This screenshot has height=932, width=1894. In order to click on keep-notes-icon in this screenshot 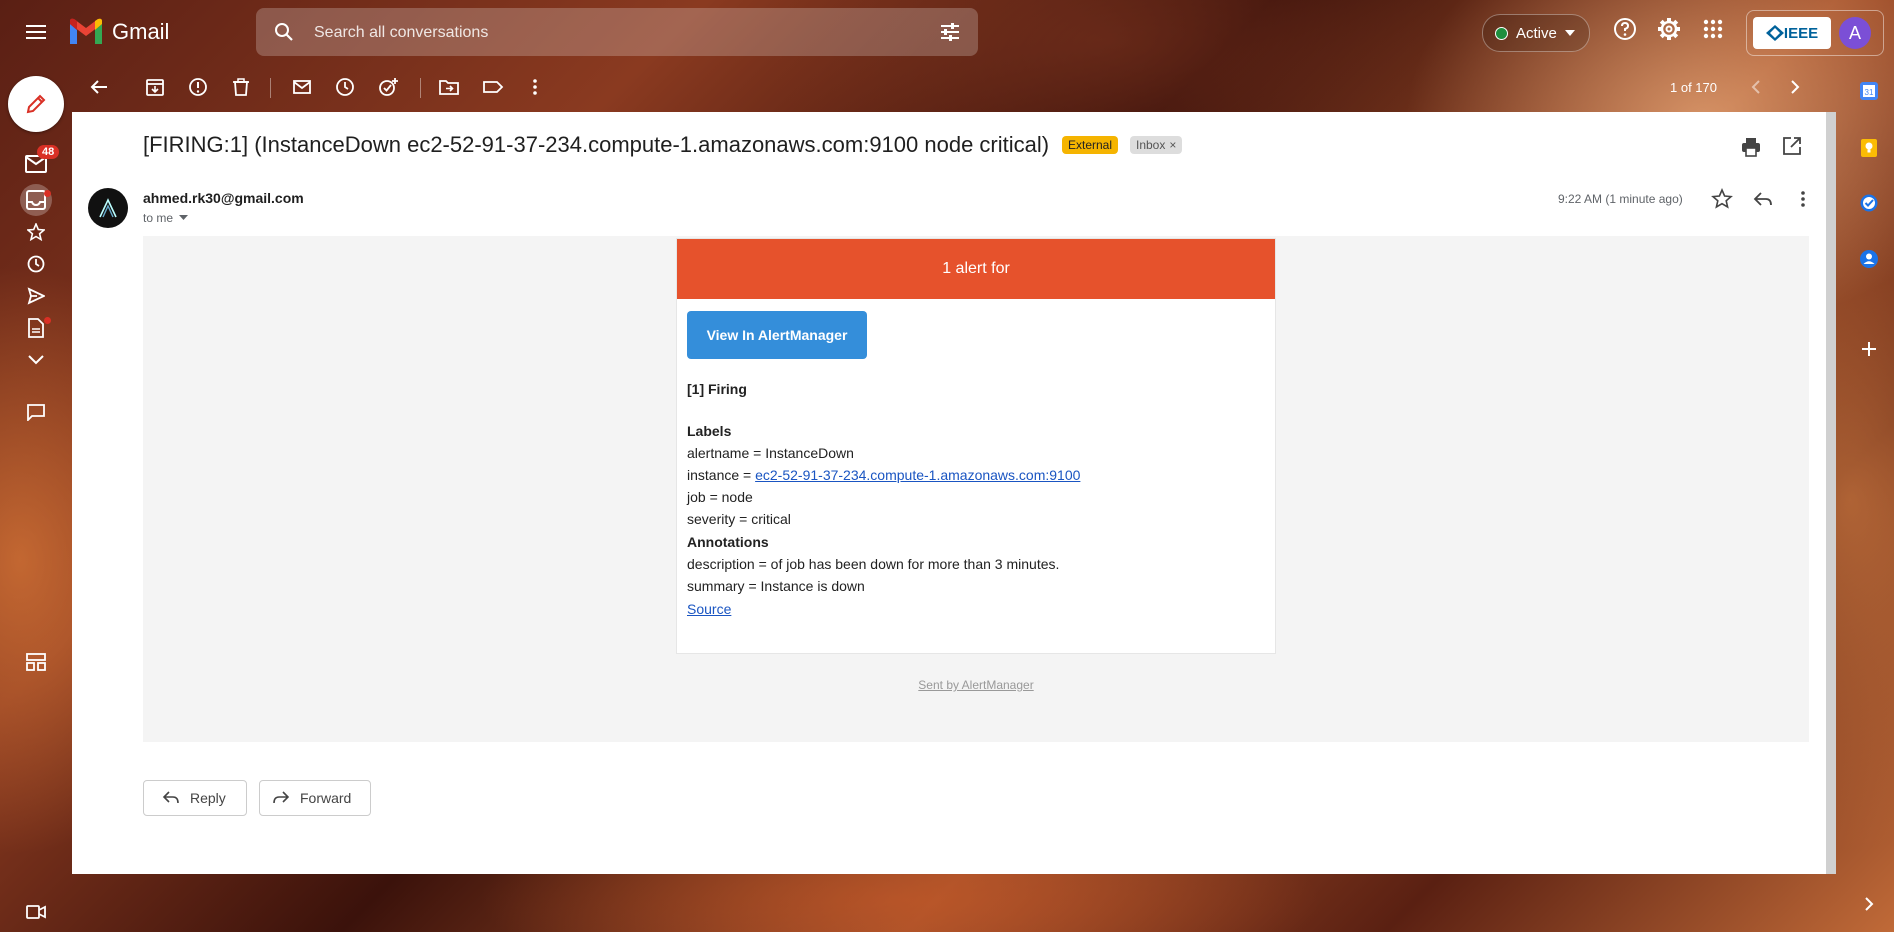, I will do `click(1869, 148)`.